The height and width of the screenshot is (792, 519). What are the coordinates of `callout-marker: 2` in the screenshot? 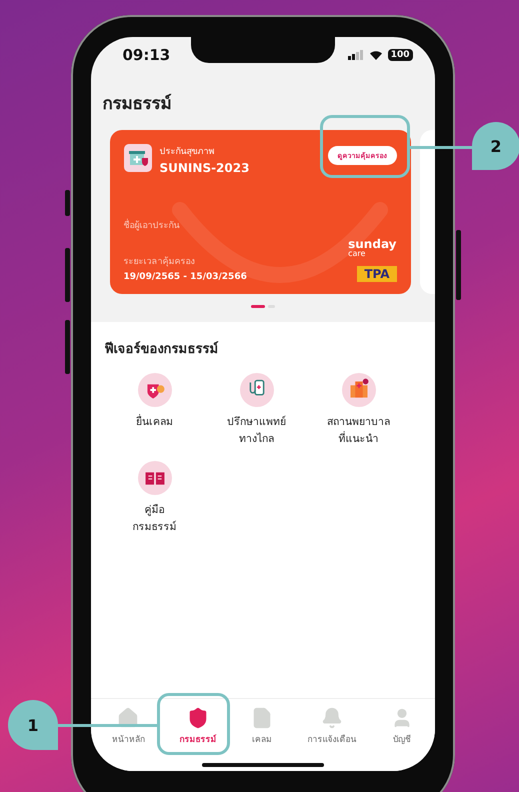 It's located at (495, 146).